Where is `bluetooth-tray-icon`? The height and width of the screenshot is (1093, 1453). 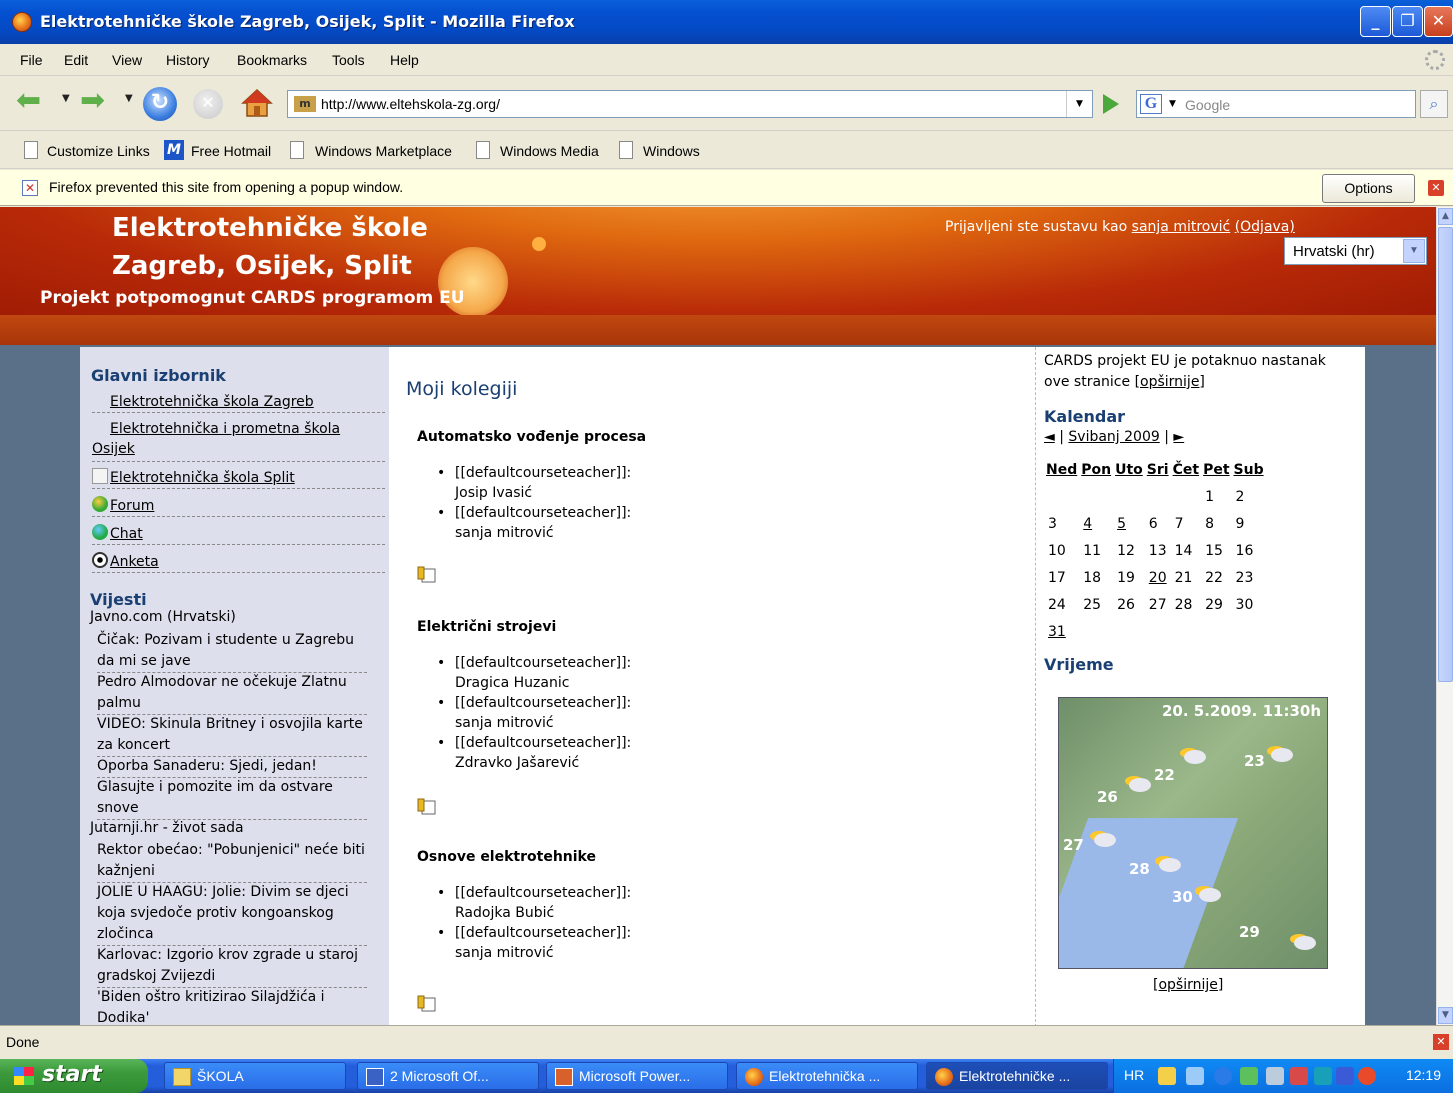 bluetooth-tray-icon is located at coordinates (1223, 1076).